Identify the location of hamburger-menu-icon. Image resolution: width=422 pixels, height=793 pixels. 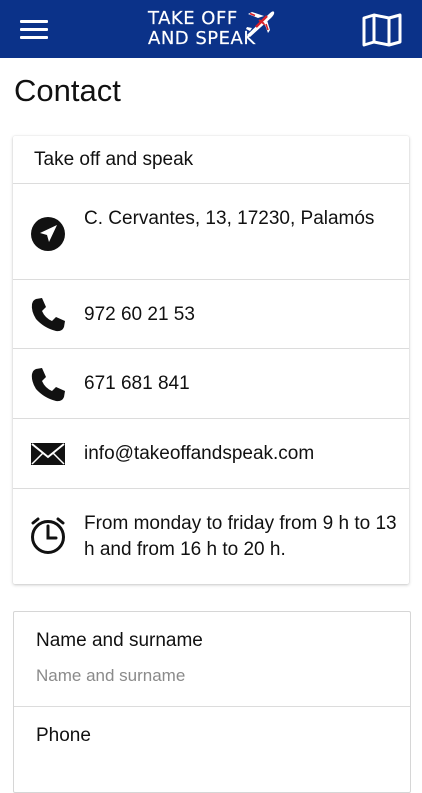
(34, 21).